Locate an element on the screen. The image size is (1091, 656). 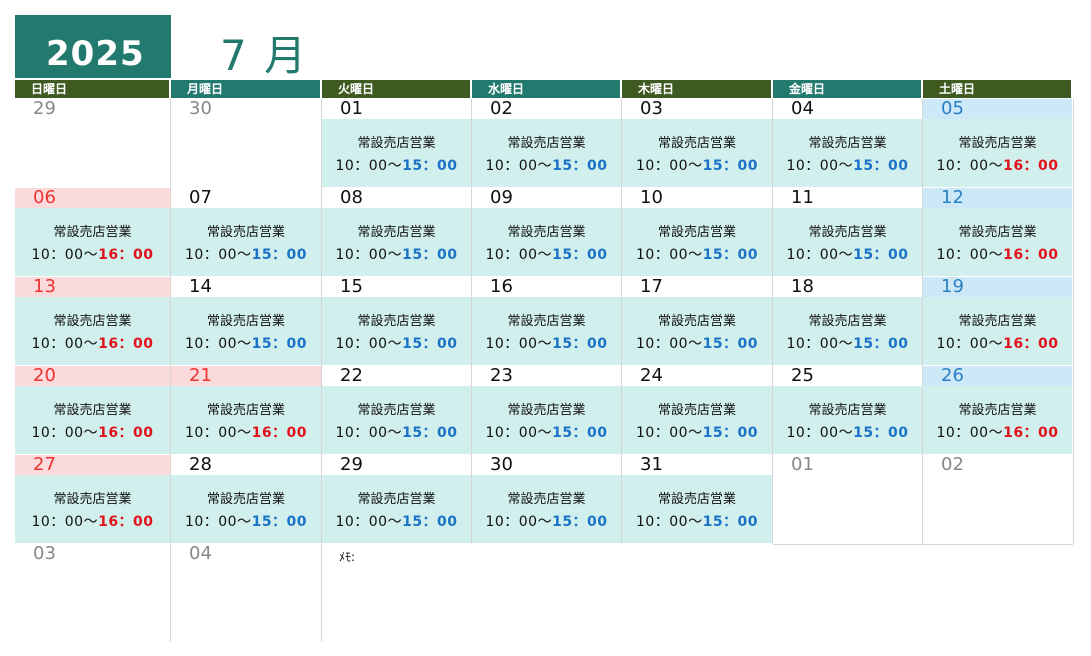
day-number: 08 is located at coordinates (351, 197).